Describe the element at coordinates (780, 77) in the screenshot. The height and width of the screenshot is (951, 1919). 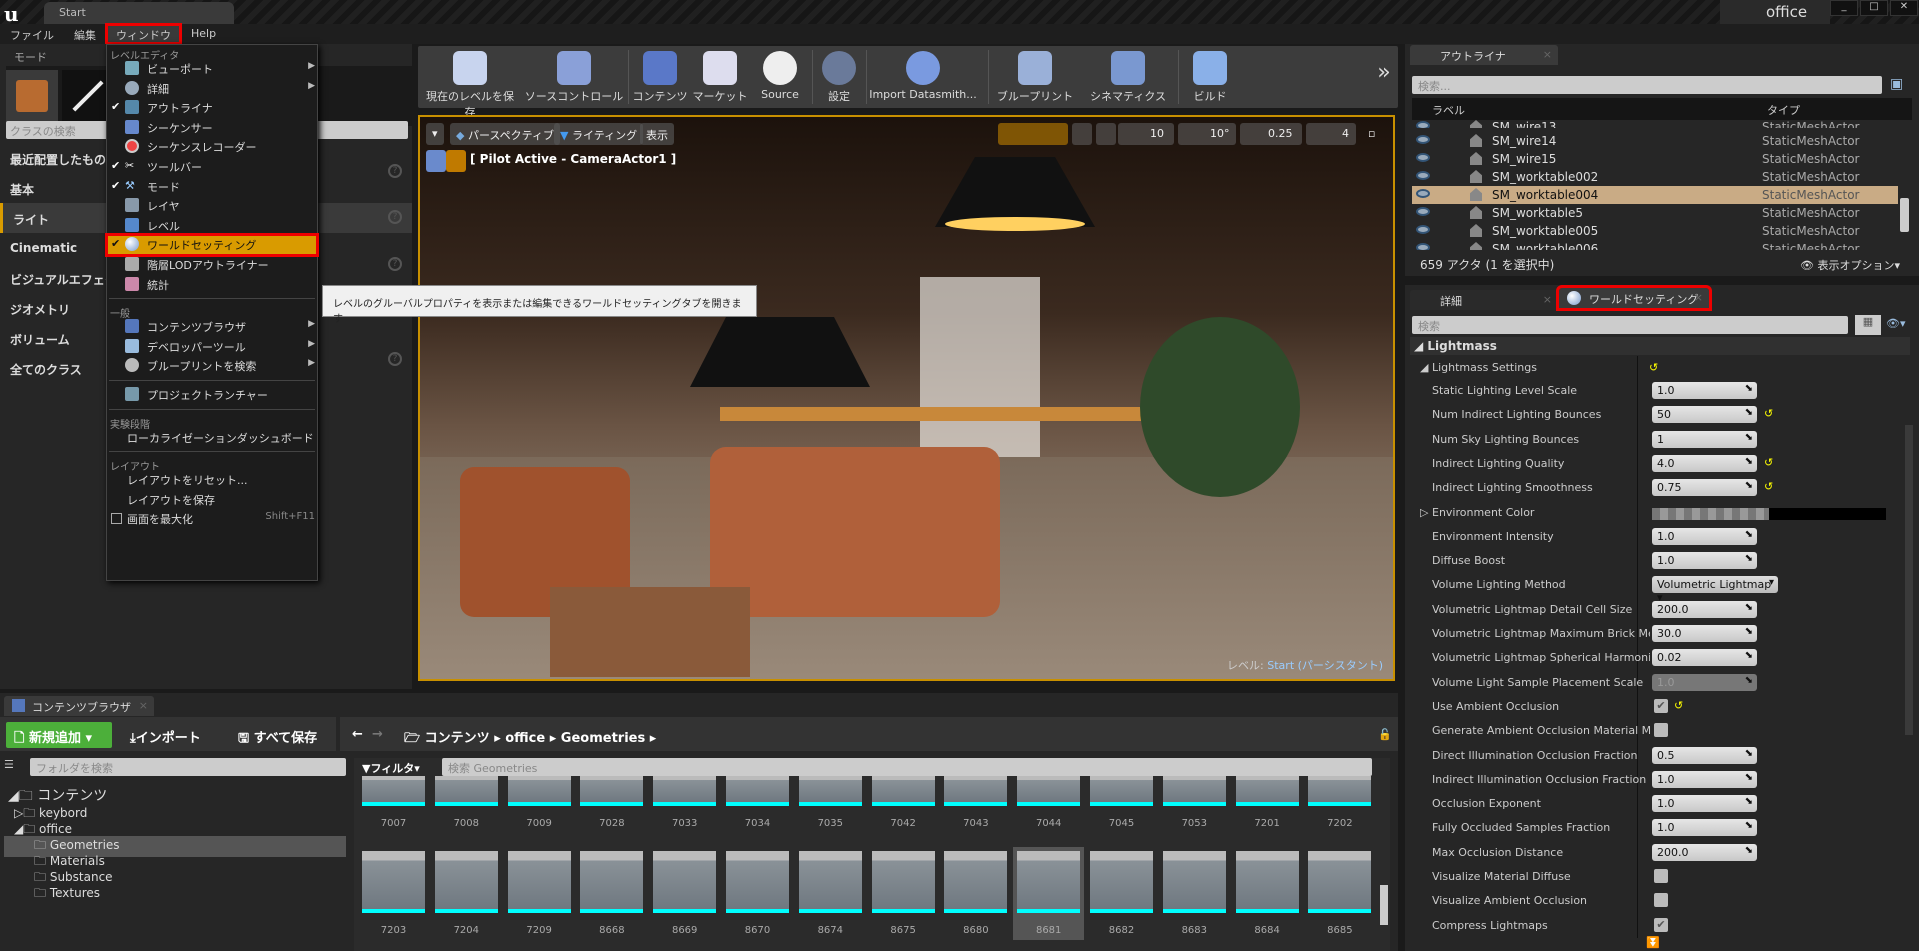
I see `source-button: Source` at that location.